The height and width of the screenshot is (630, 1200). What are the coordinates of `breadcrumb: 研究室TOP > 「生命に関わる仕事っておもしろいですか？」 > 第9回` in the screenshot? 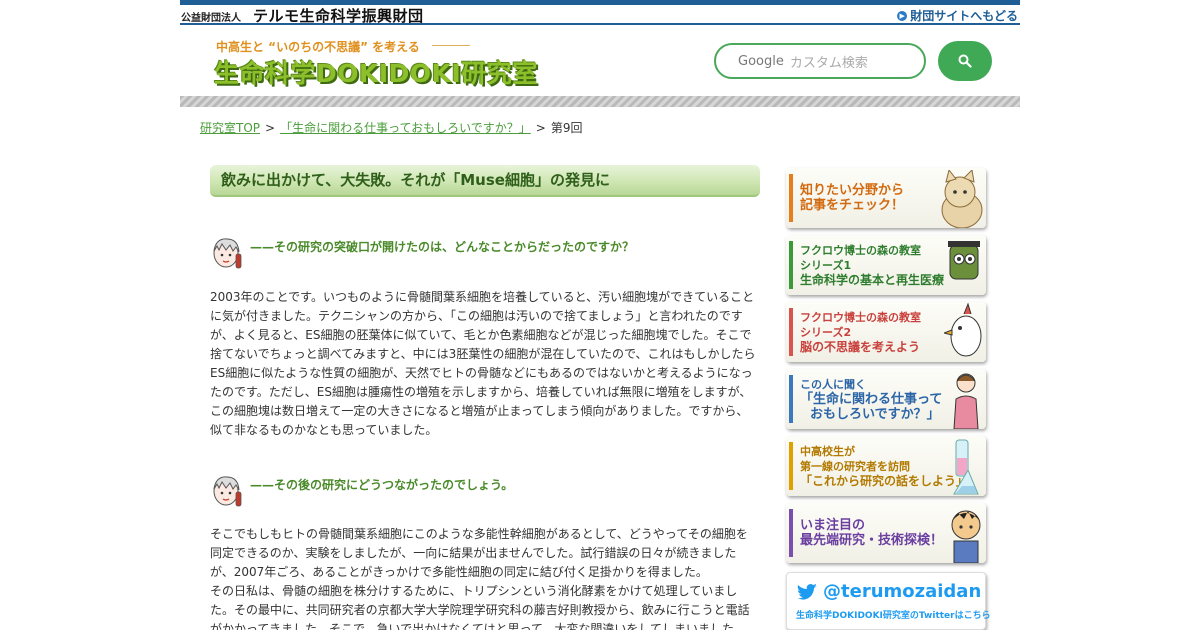 It's located at (391, 127).